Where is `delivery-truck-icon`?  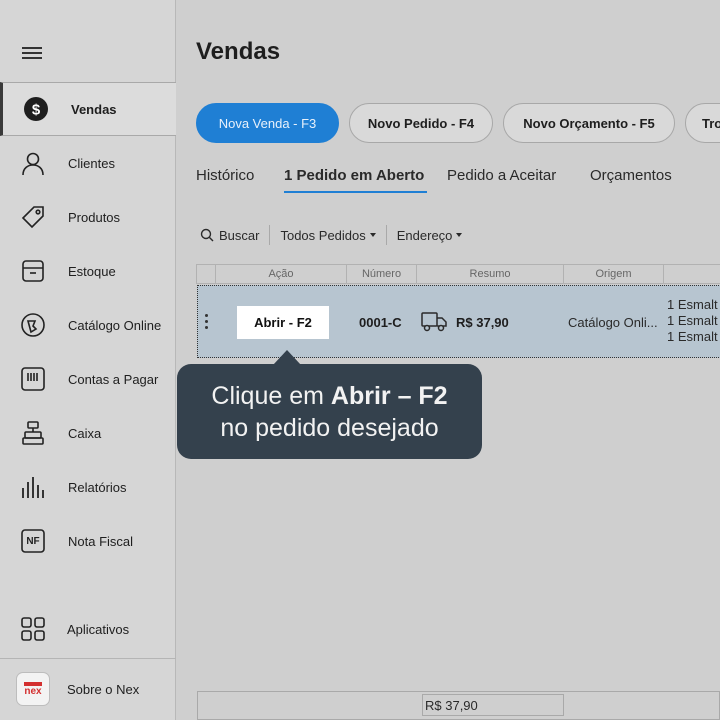
delivery-truck-icon is located at coordinates (434, 324).